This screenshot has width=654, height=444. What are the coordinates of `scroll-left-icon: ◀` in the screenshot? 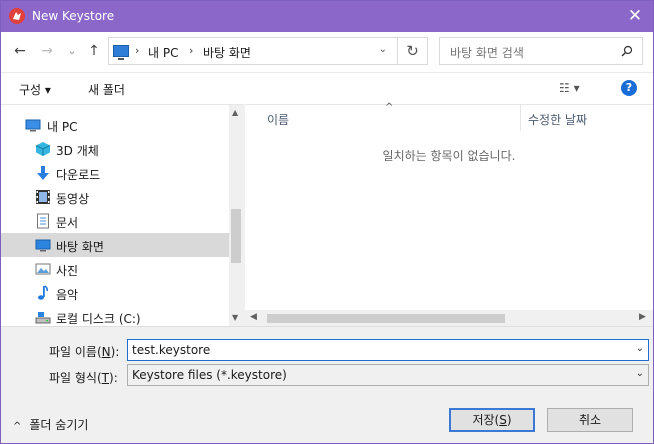 It's located at (253, 317).